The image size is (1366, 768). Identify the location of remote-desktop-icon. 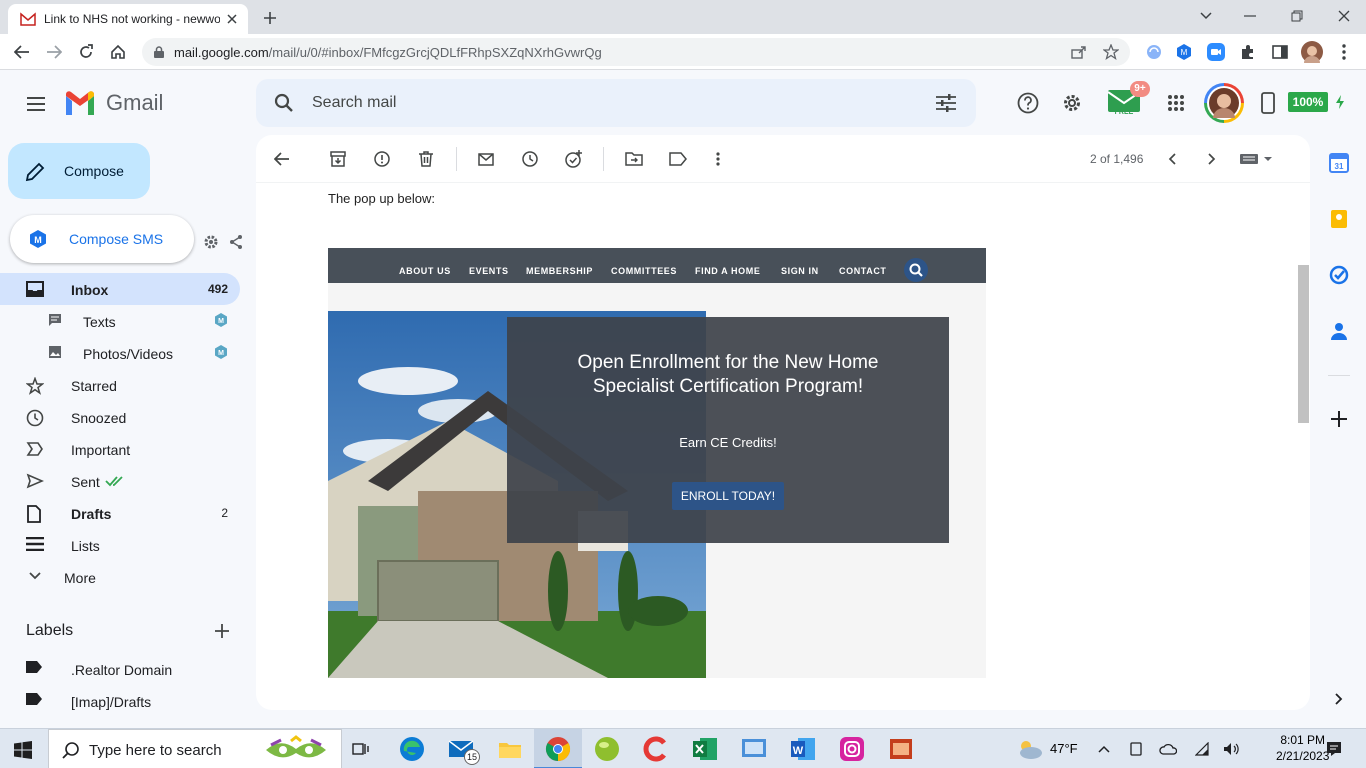
(754, 749).